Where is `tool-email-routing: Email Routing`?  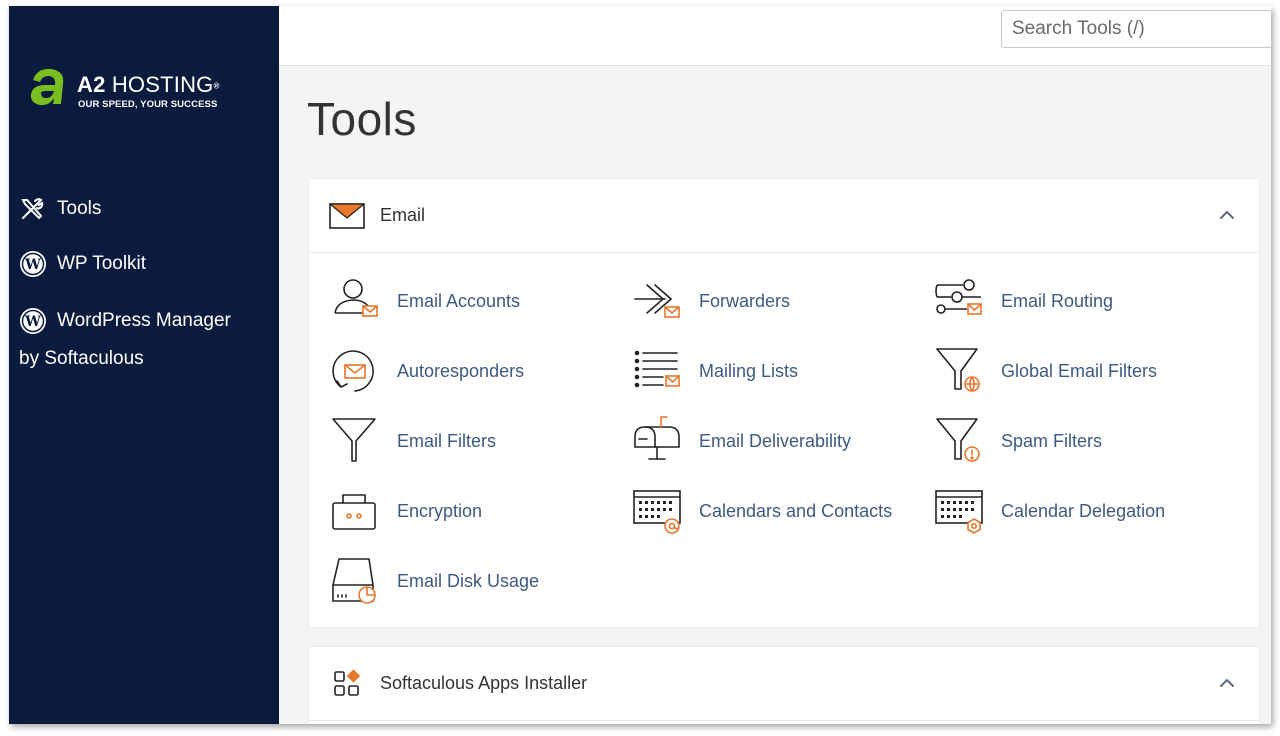
tool-email-routing: Email Routing is located at coordinates (1023, 301).